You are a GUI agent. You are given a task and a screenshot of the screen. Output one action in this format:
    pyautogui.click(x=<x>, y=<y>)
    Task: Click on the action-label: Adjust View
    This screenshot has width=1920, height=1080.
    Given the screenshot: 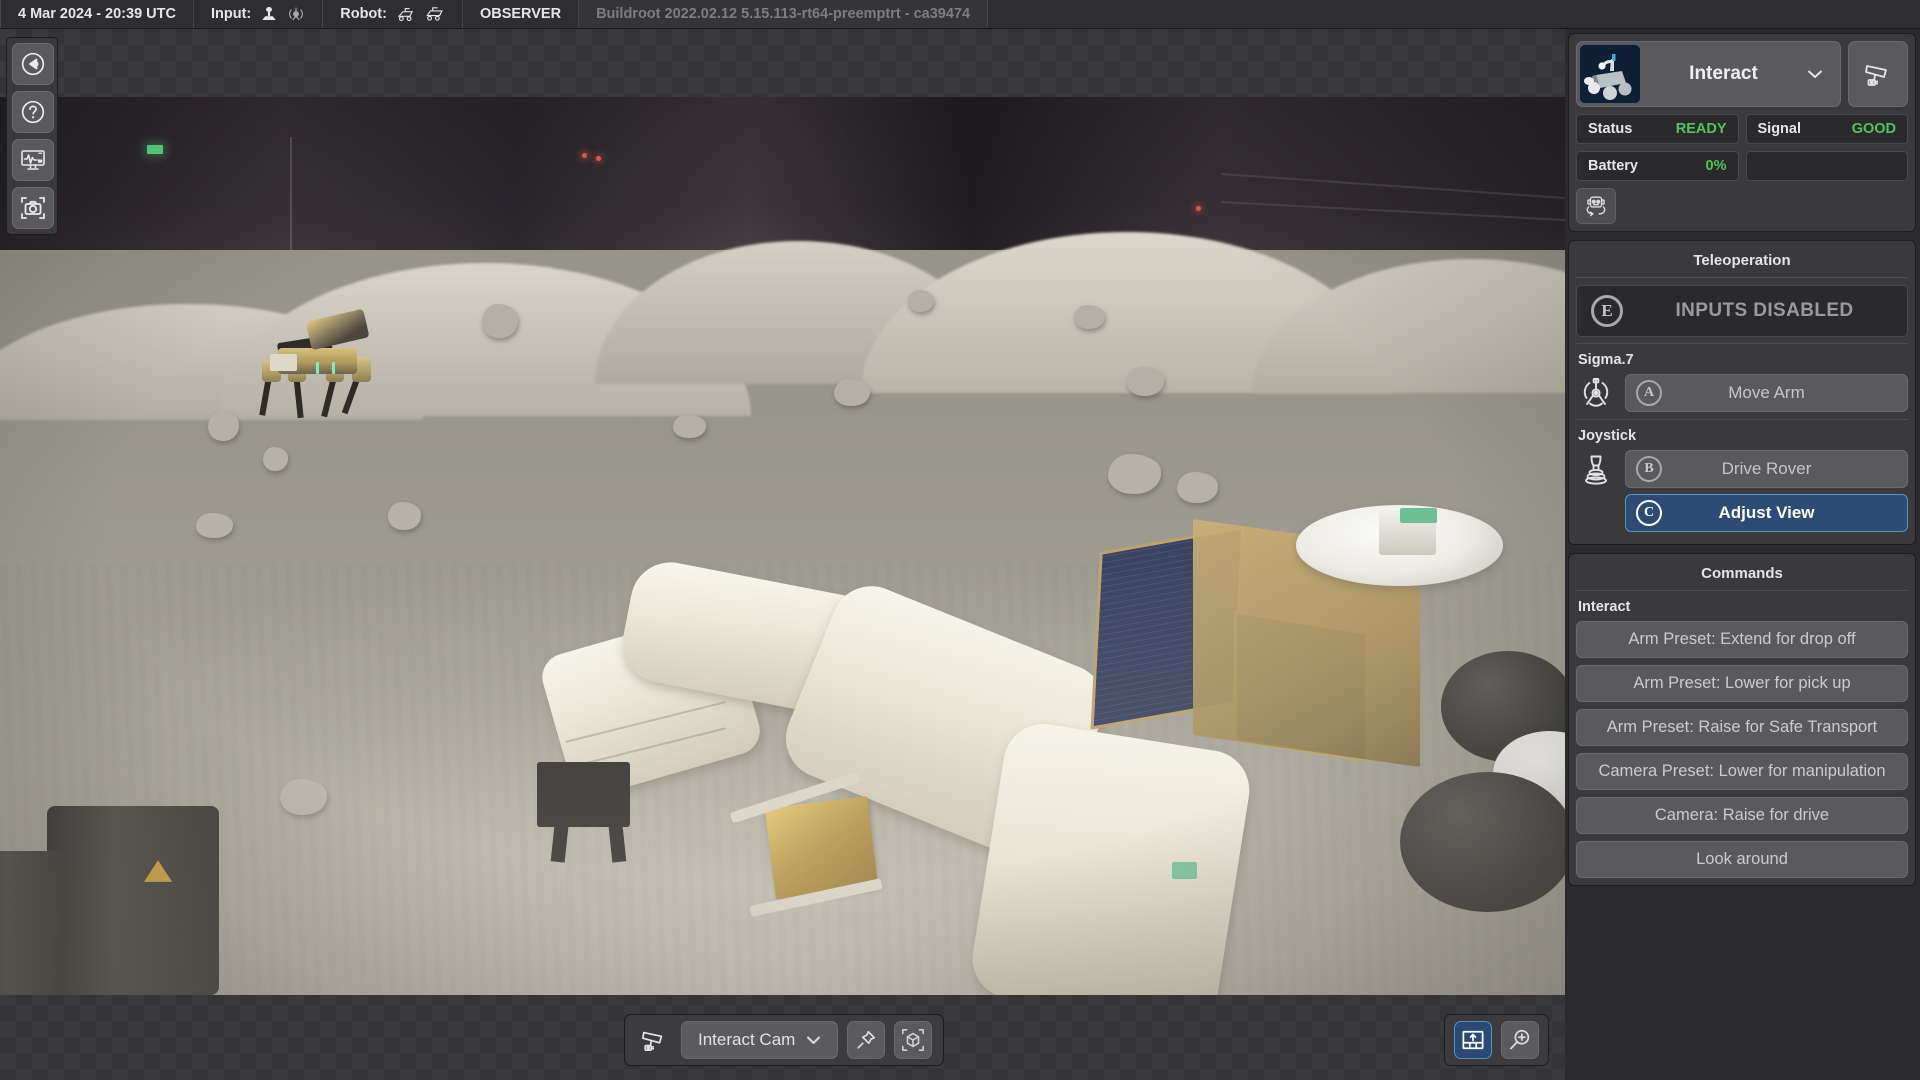 What is the action you would take?
    pyautogui.click(x=1766, y=512)
    